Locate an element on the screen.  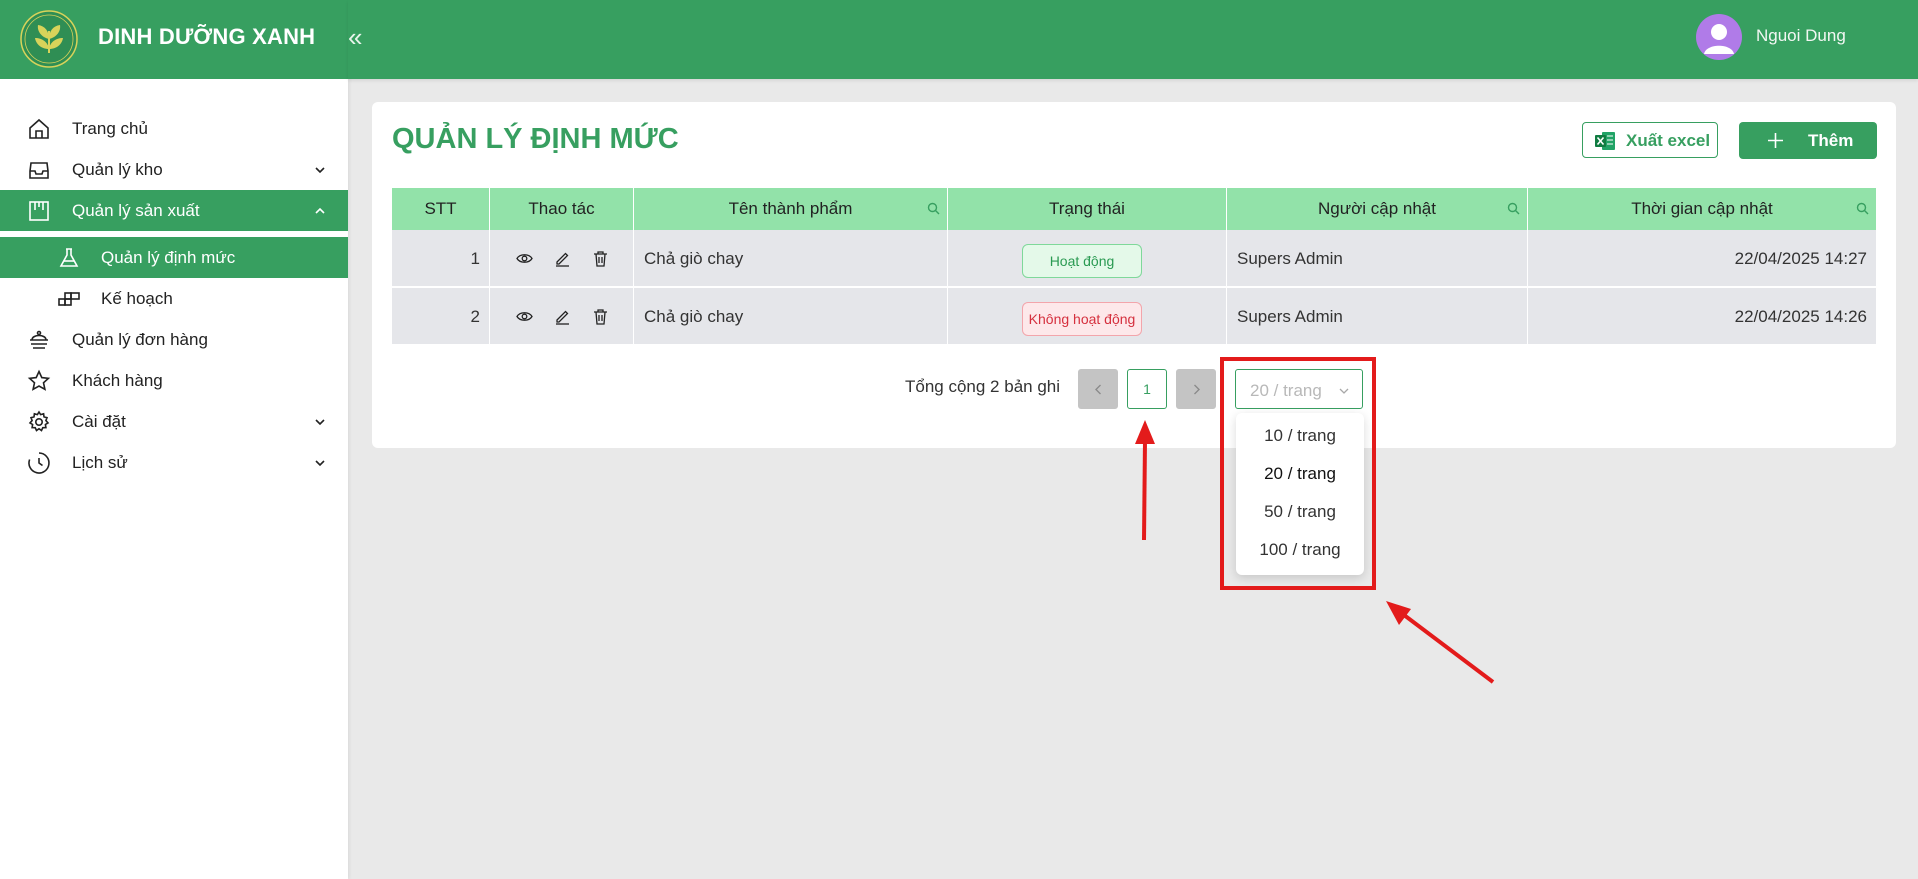
sidebar-item-label: Kế hoạch is located at coordinates (137, 298).